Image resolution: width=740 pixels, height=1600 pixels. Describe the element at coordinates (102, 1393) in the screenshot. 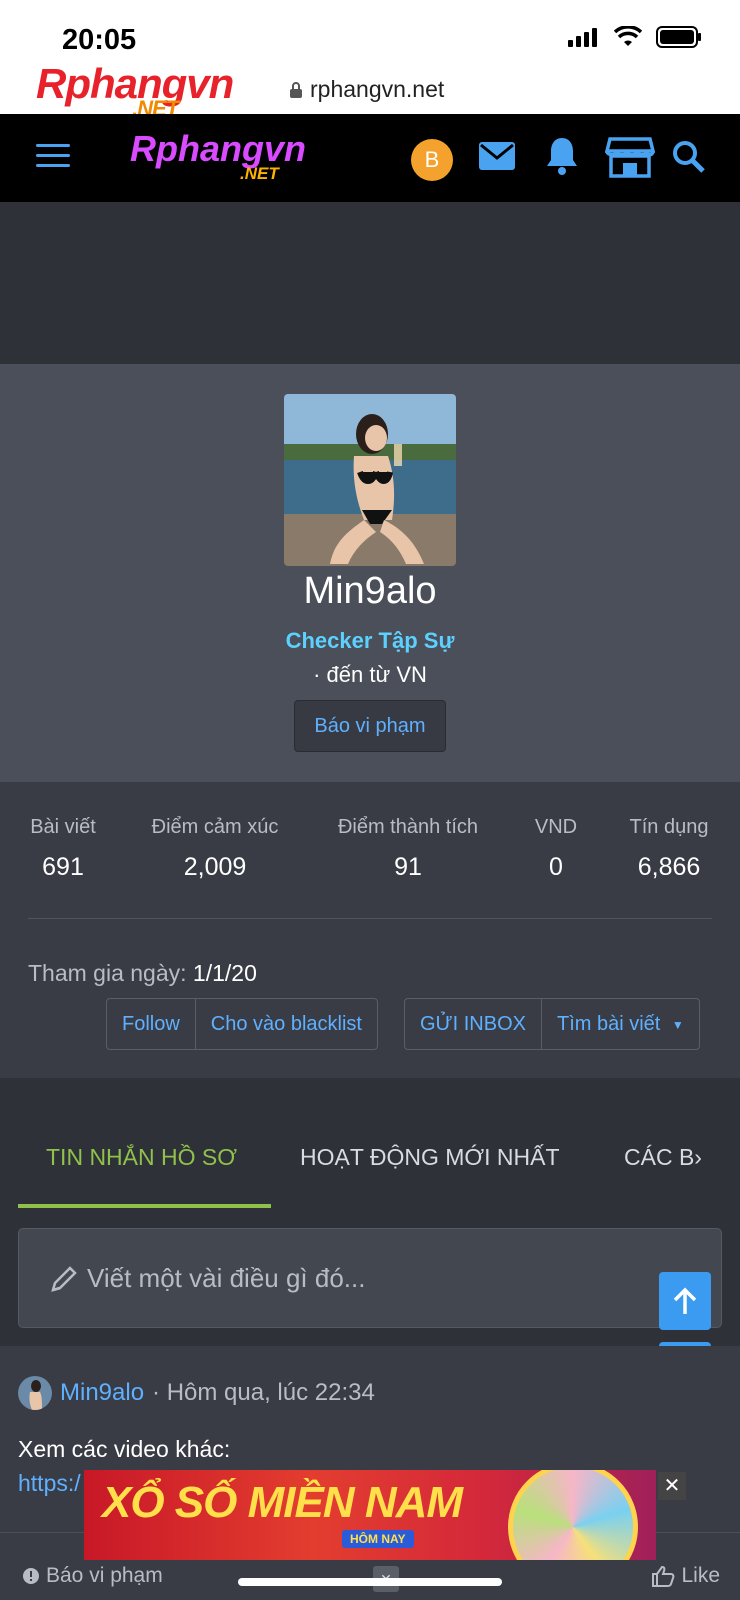

I see `post-author: Min9alo` at that location.